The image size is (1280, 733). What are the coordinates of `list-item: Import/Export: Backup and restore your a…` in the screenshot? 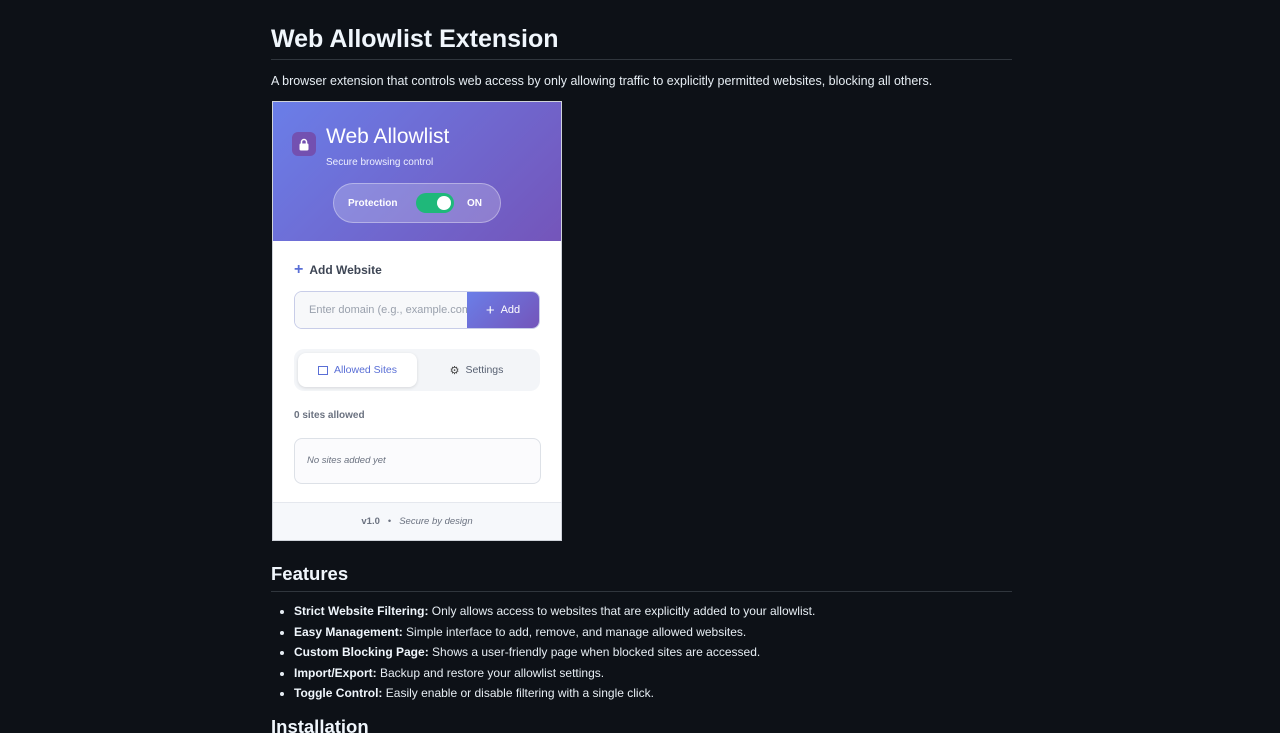 It's located at (554, 675).